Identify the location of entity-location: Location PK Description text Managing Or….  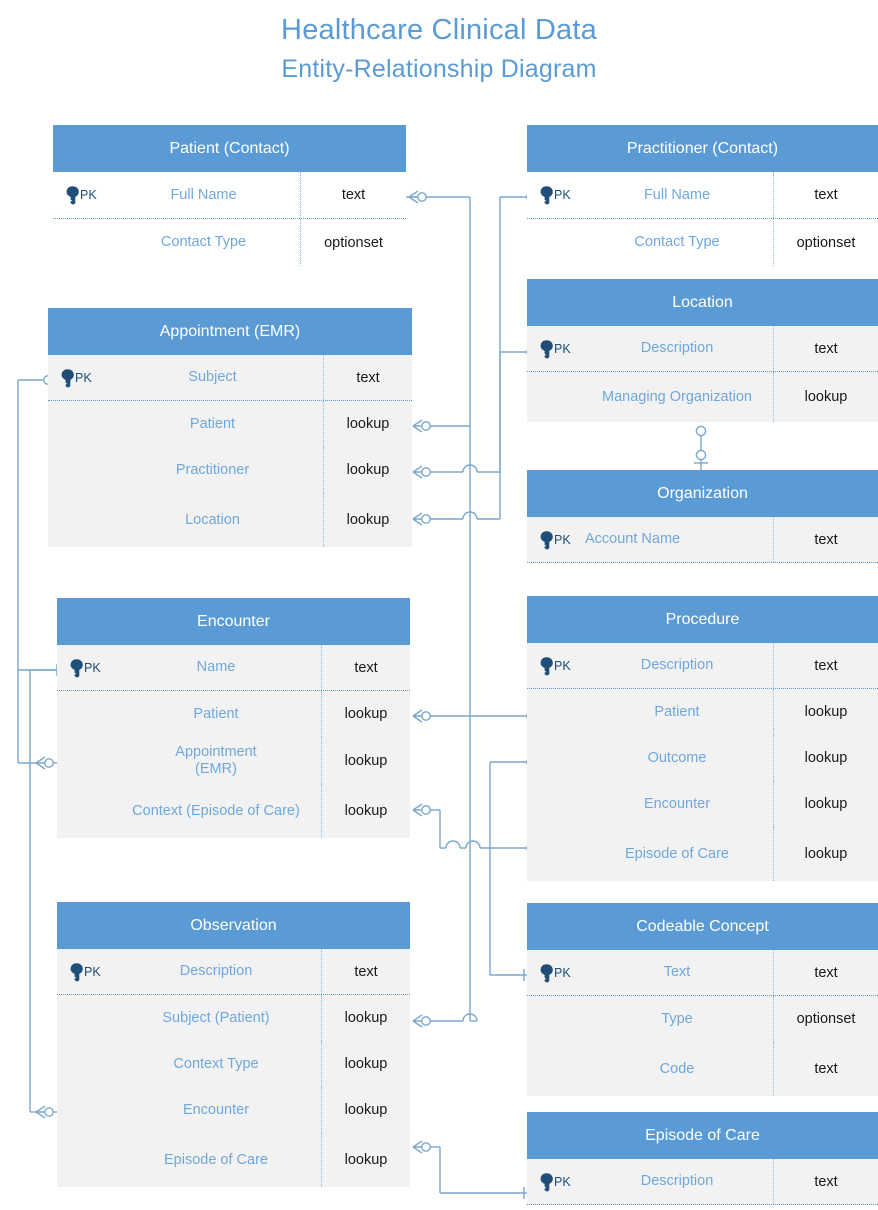
(702, 350).